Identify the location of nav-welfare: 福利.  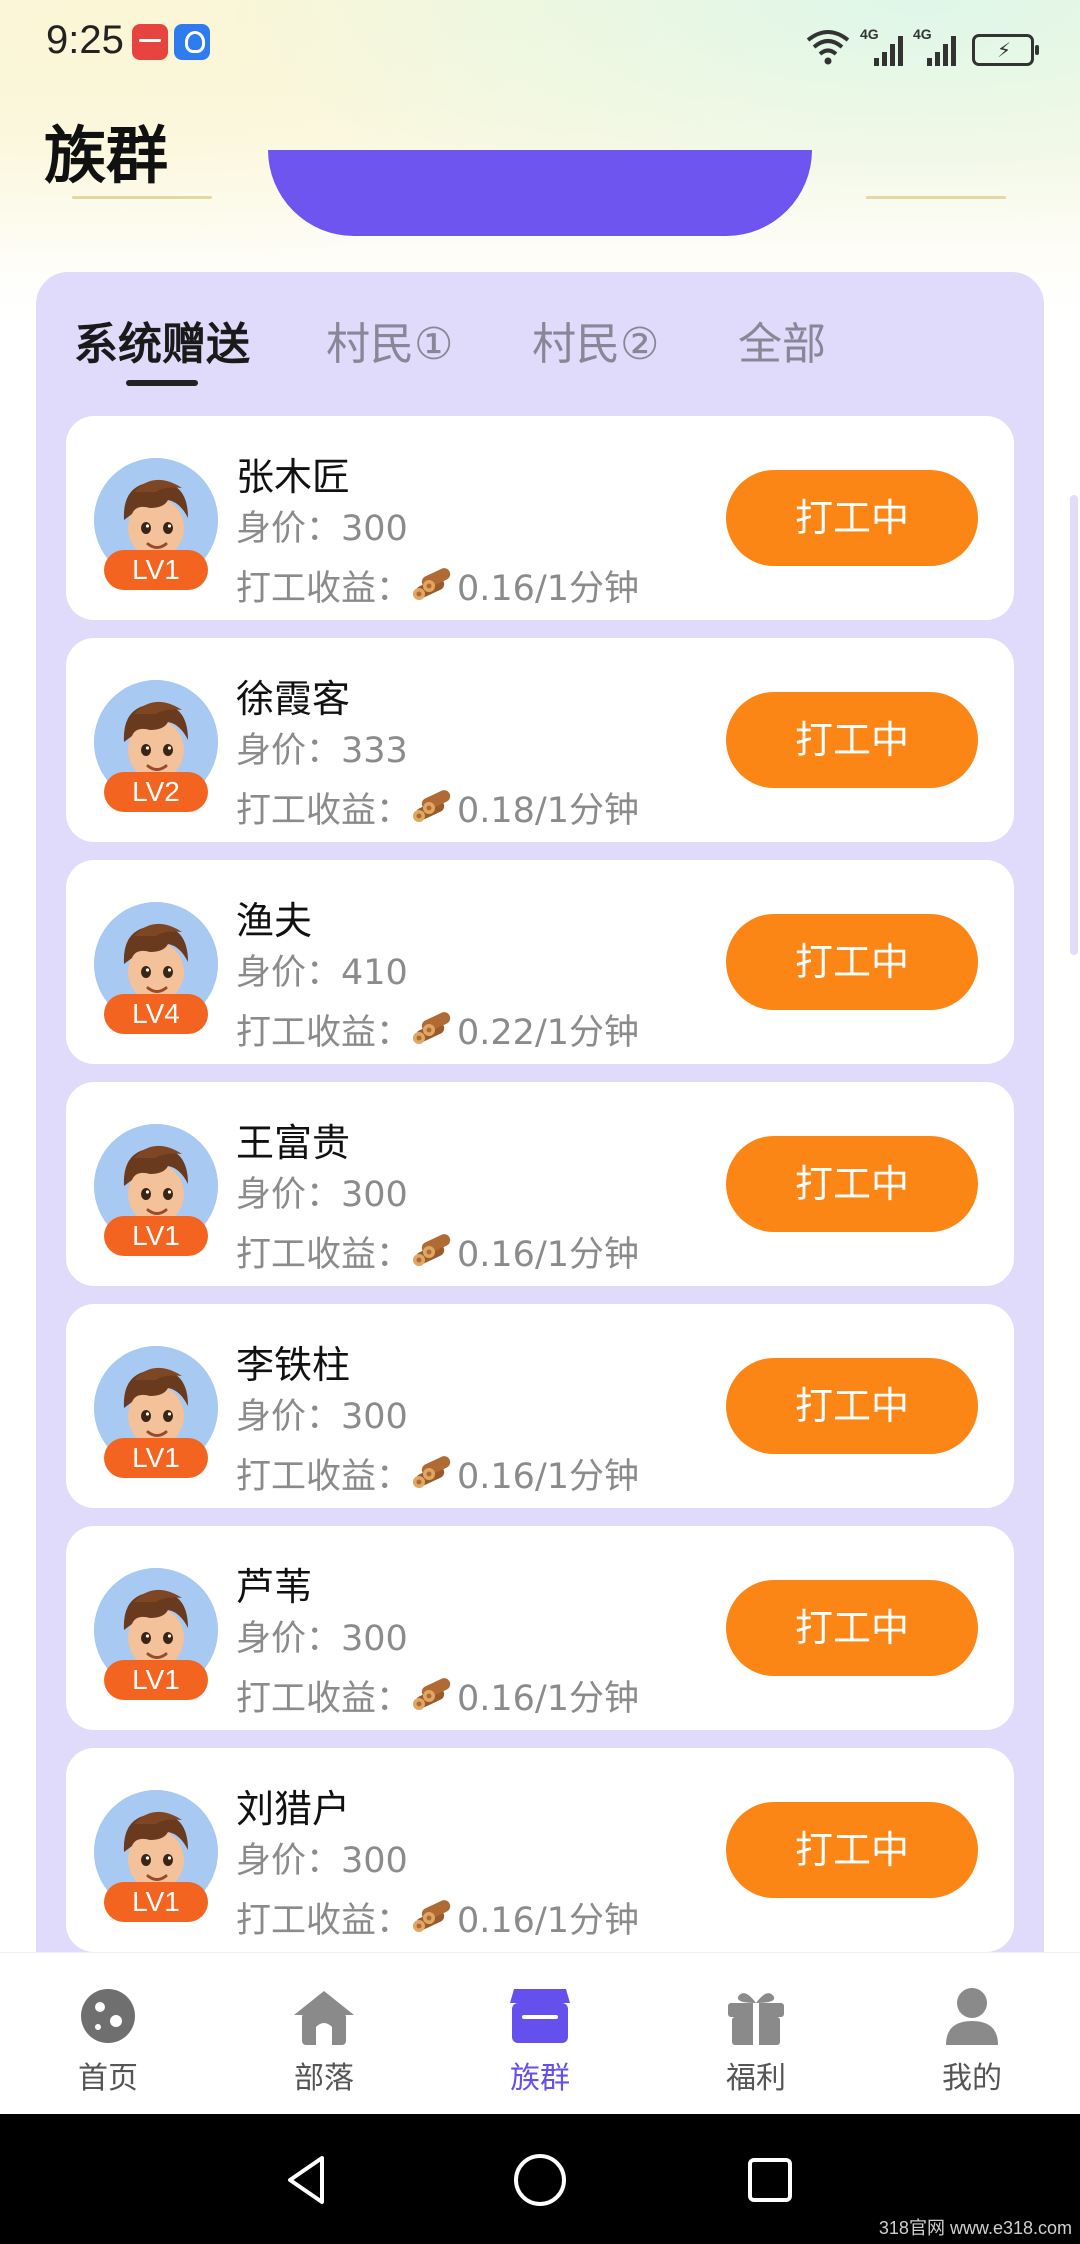
(756, 2034).